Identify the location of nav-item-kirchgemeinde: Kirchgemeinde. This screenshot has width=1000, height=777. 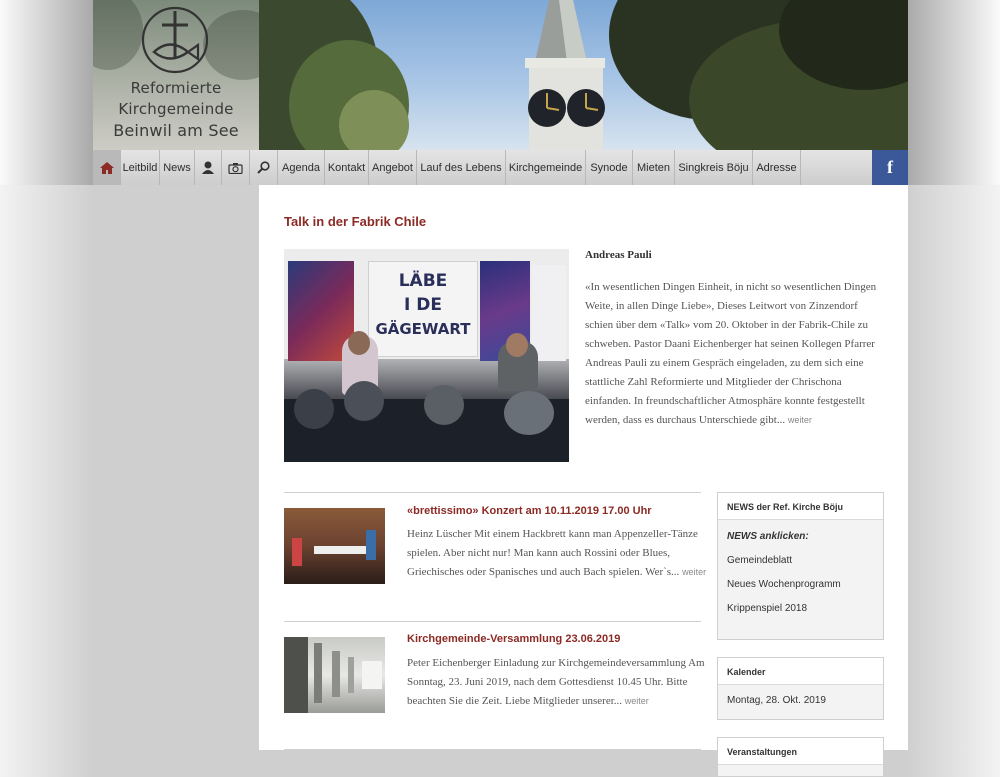
(546, 167).